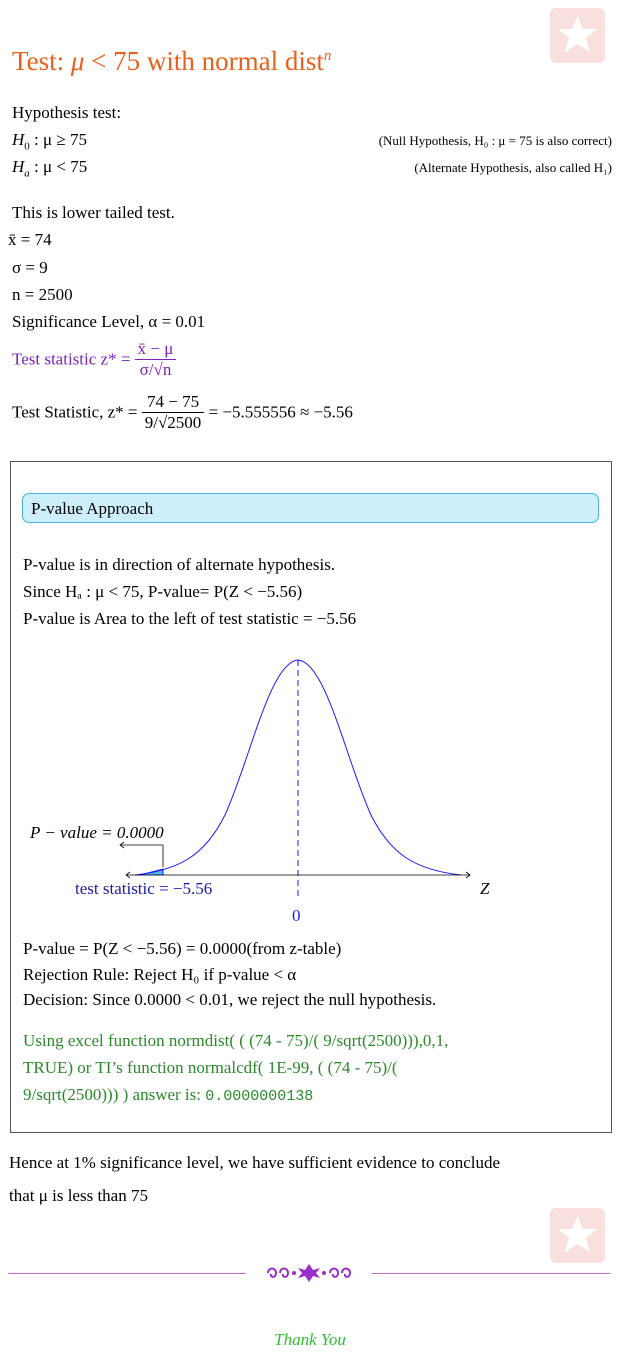 The height and width of the screenshot is (1355, 620). What do you see at coordinates (172, 61) in the screenshot?
I see `page-title: Test: μ < 75 with normal distn` at bounding box center [172, 61].